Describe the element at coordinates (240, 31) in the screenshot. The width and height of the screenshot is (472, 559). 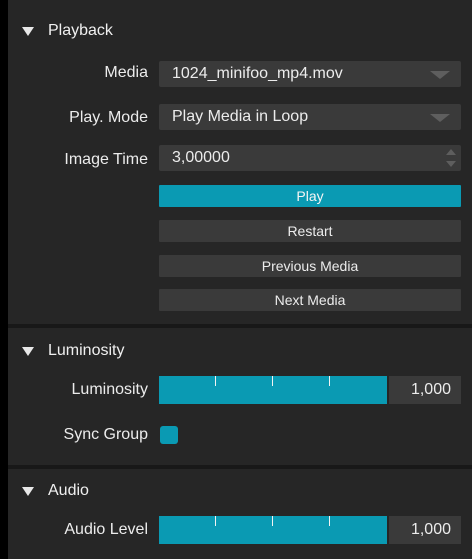
I see `playback-section-header: Playback` at that location.